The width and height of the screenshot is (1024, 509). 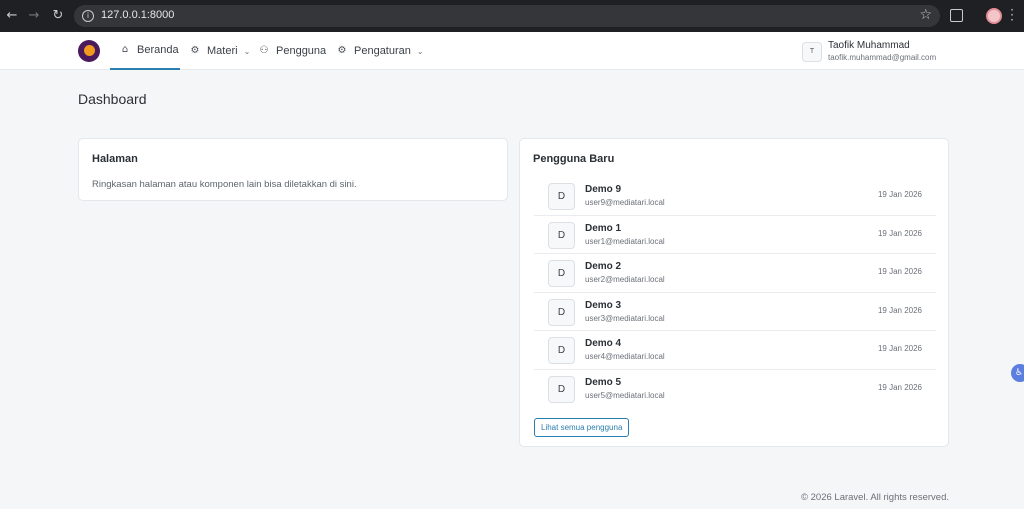 I want to click on user-name: Demo 3, so click(x=603, y=305).